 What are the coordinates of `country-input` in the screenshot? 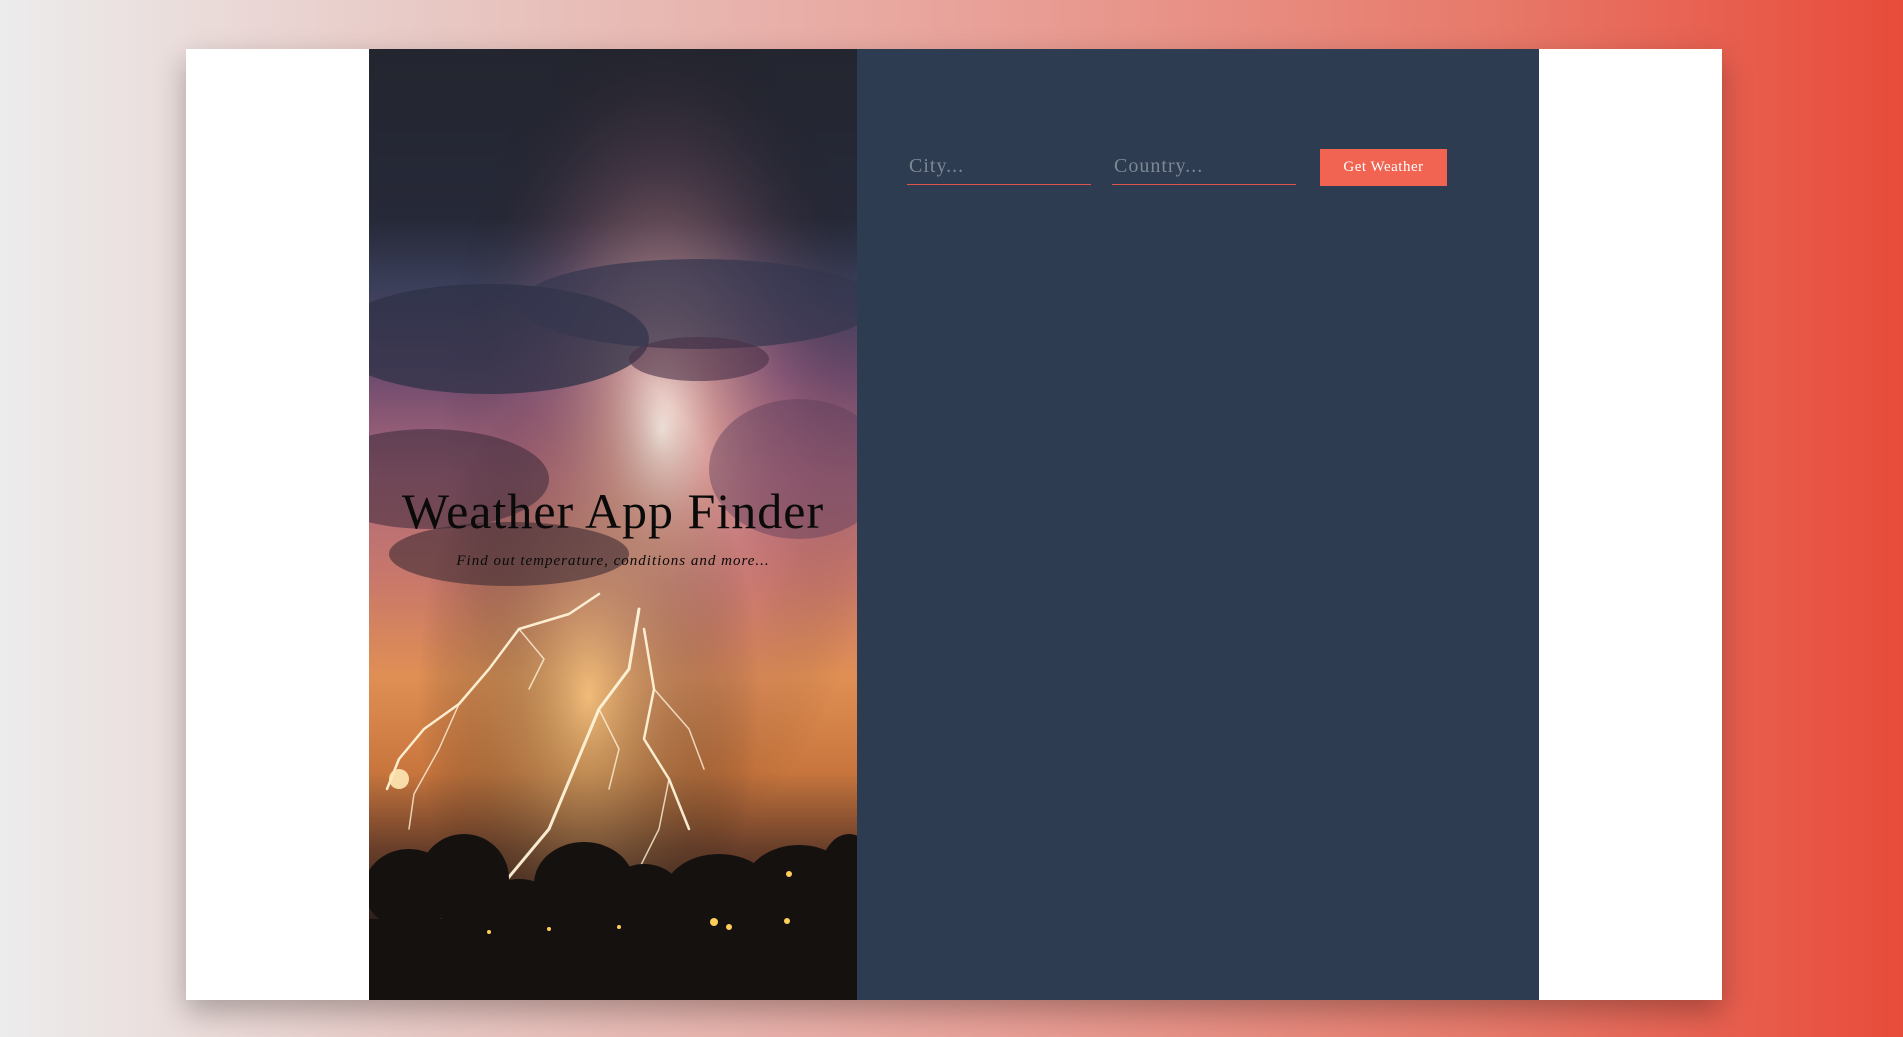 It's located at (1204, 167).